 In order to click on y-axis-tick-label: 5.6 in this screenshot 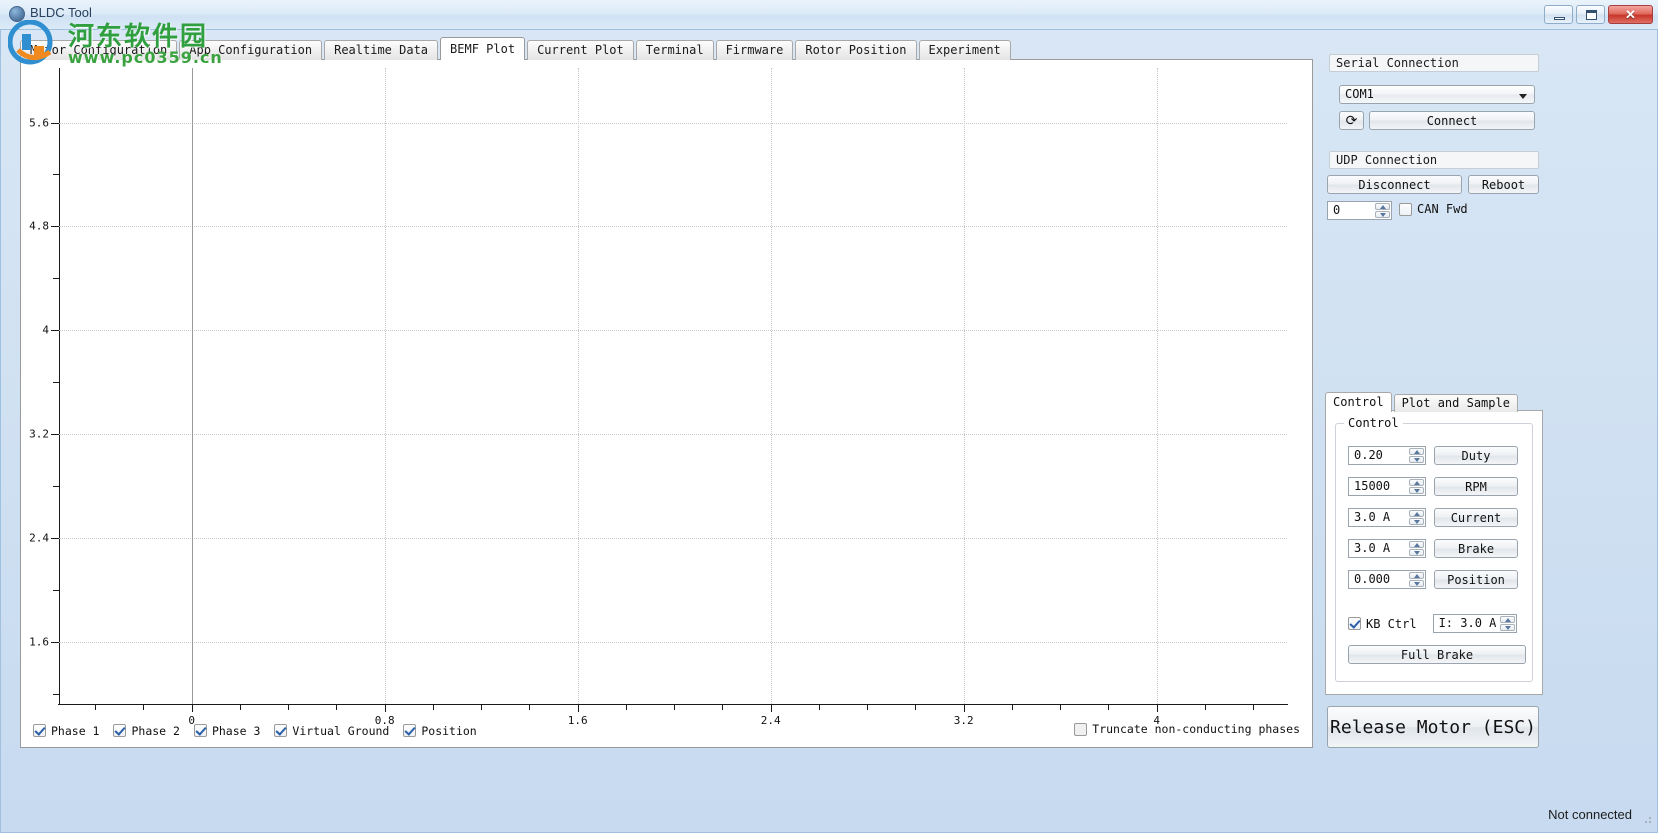, I will do `click(39, 122)`.